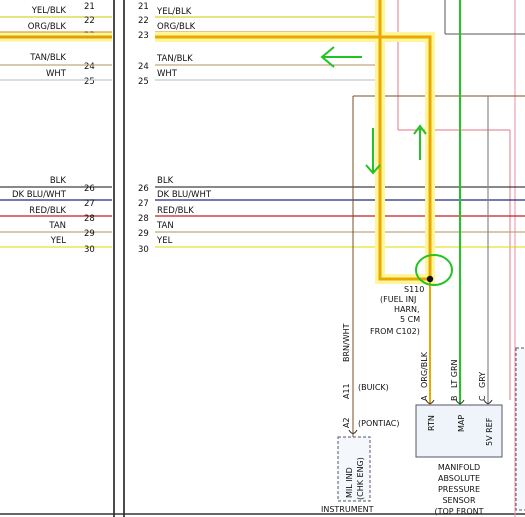 This screenshot has width=525, height=517. Describe the element at coordinates (459, 511) in the screenshot. I see `sensor-title-5: (TOP FRONT` at that location.